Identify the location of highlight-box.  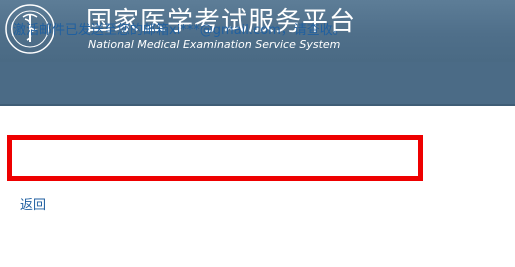
(215, 158).